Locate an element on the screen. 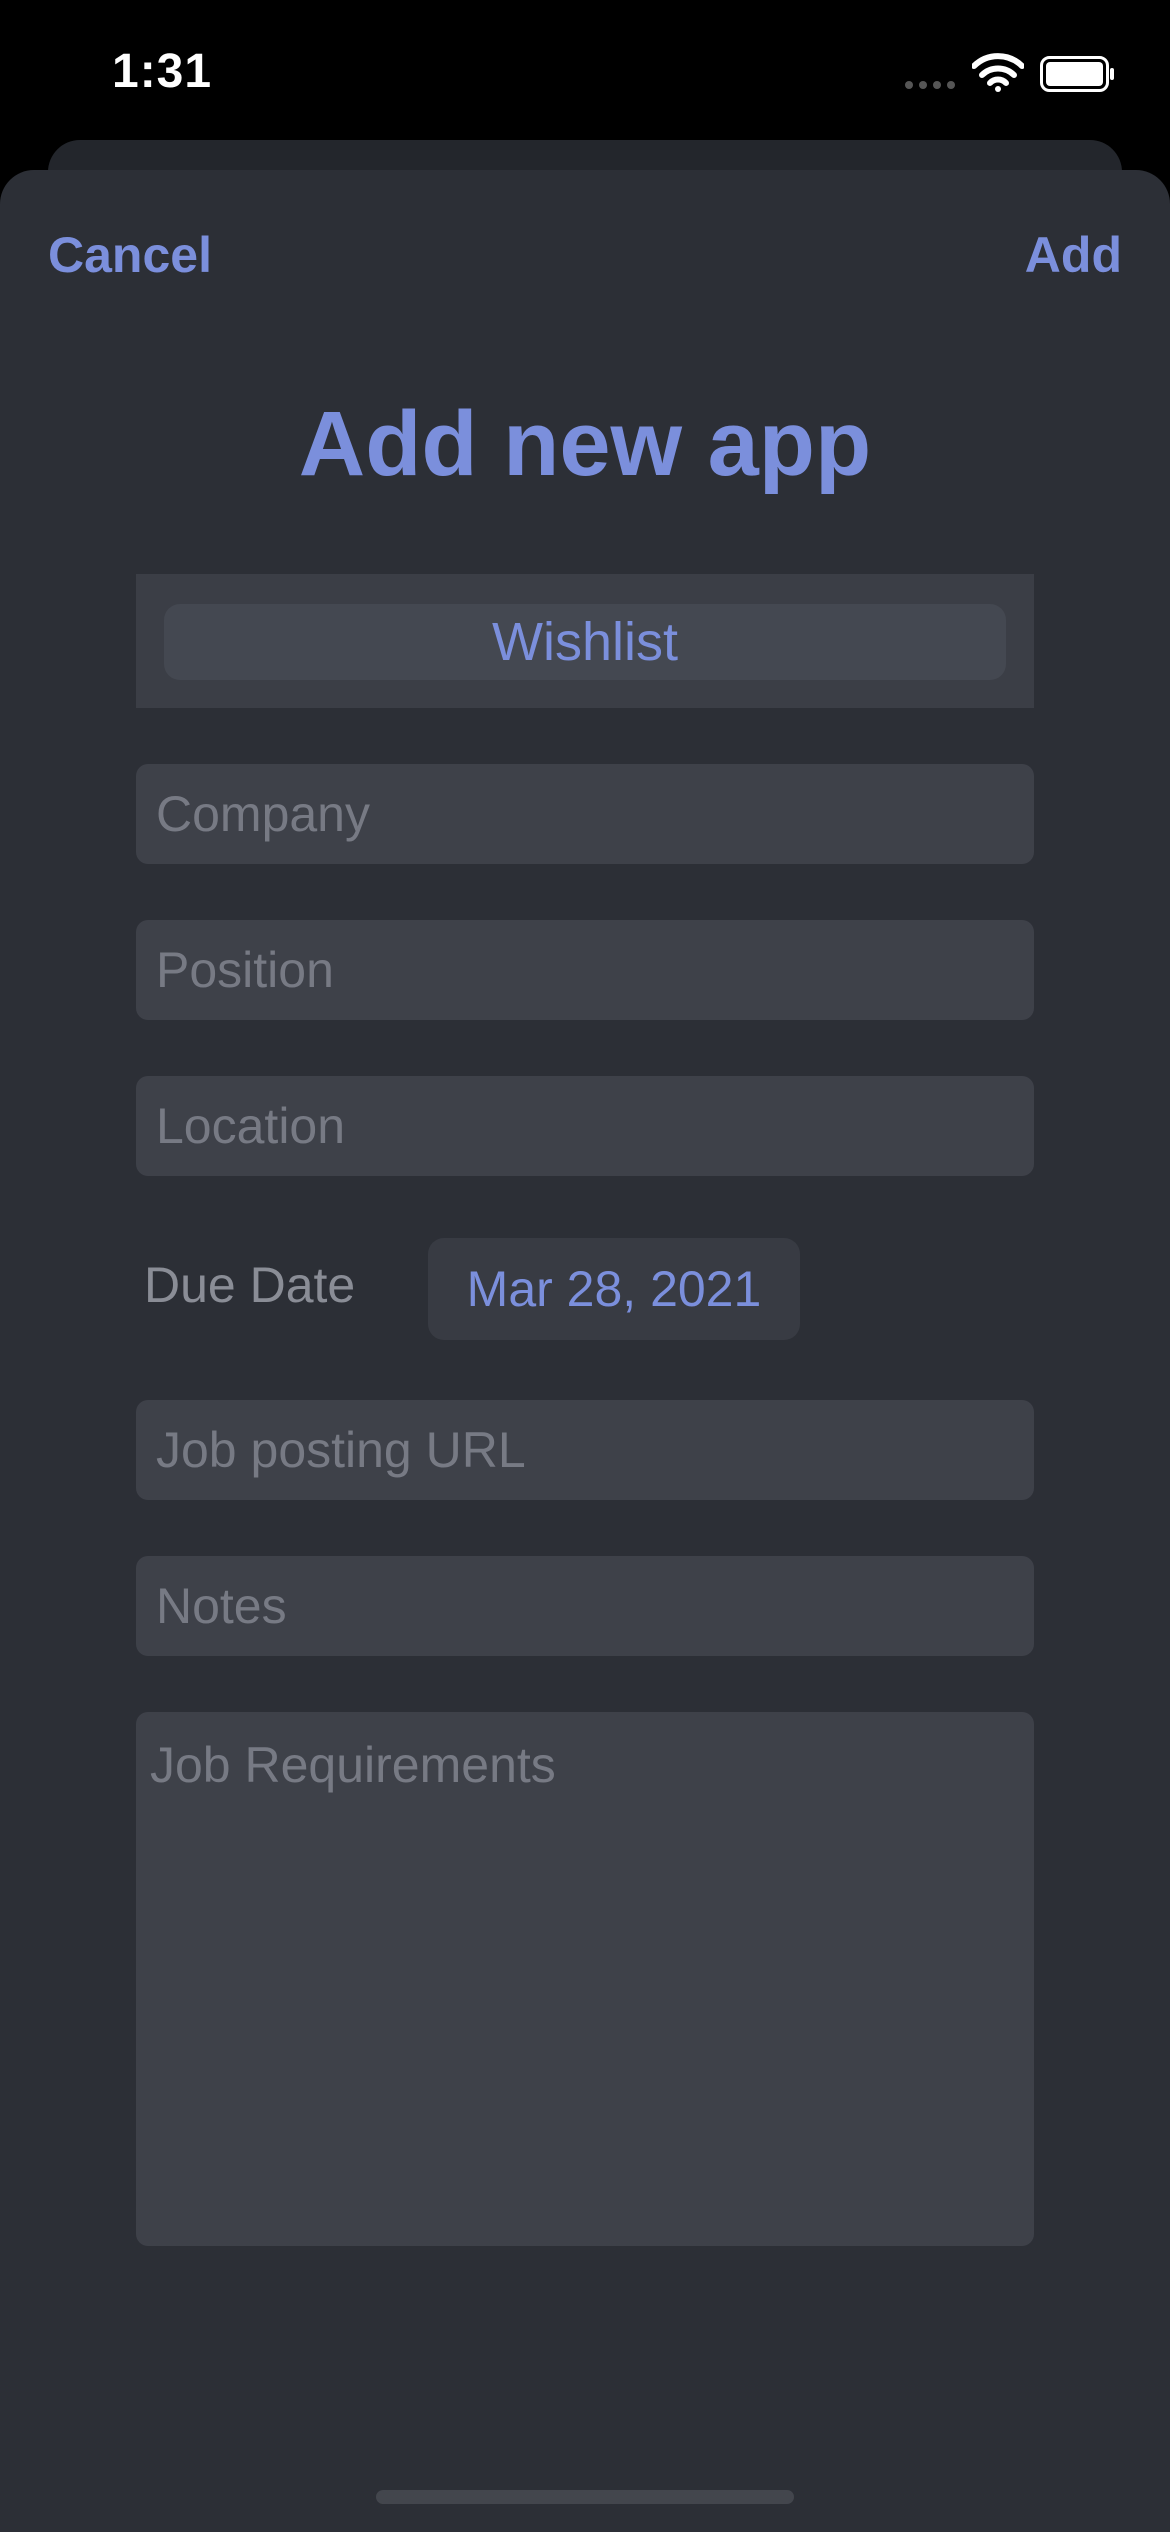  segment-wishlist: Wishlist is located at coordinates (585, 642).